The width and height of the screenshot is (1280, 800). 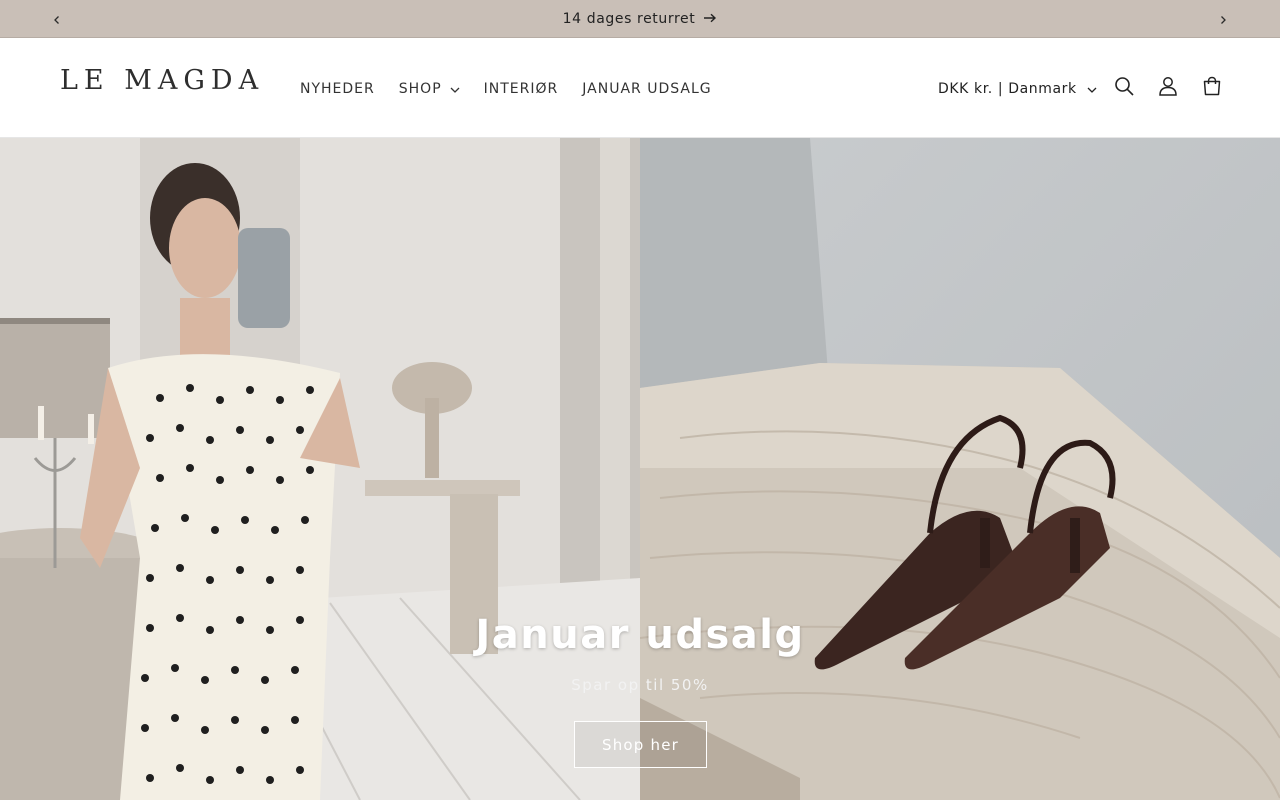 I want to click on main-nav: NYHEDER SHOP INTERIØR JANUAR UDSALG, so click(x=506, y=88).